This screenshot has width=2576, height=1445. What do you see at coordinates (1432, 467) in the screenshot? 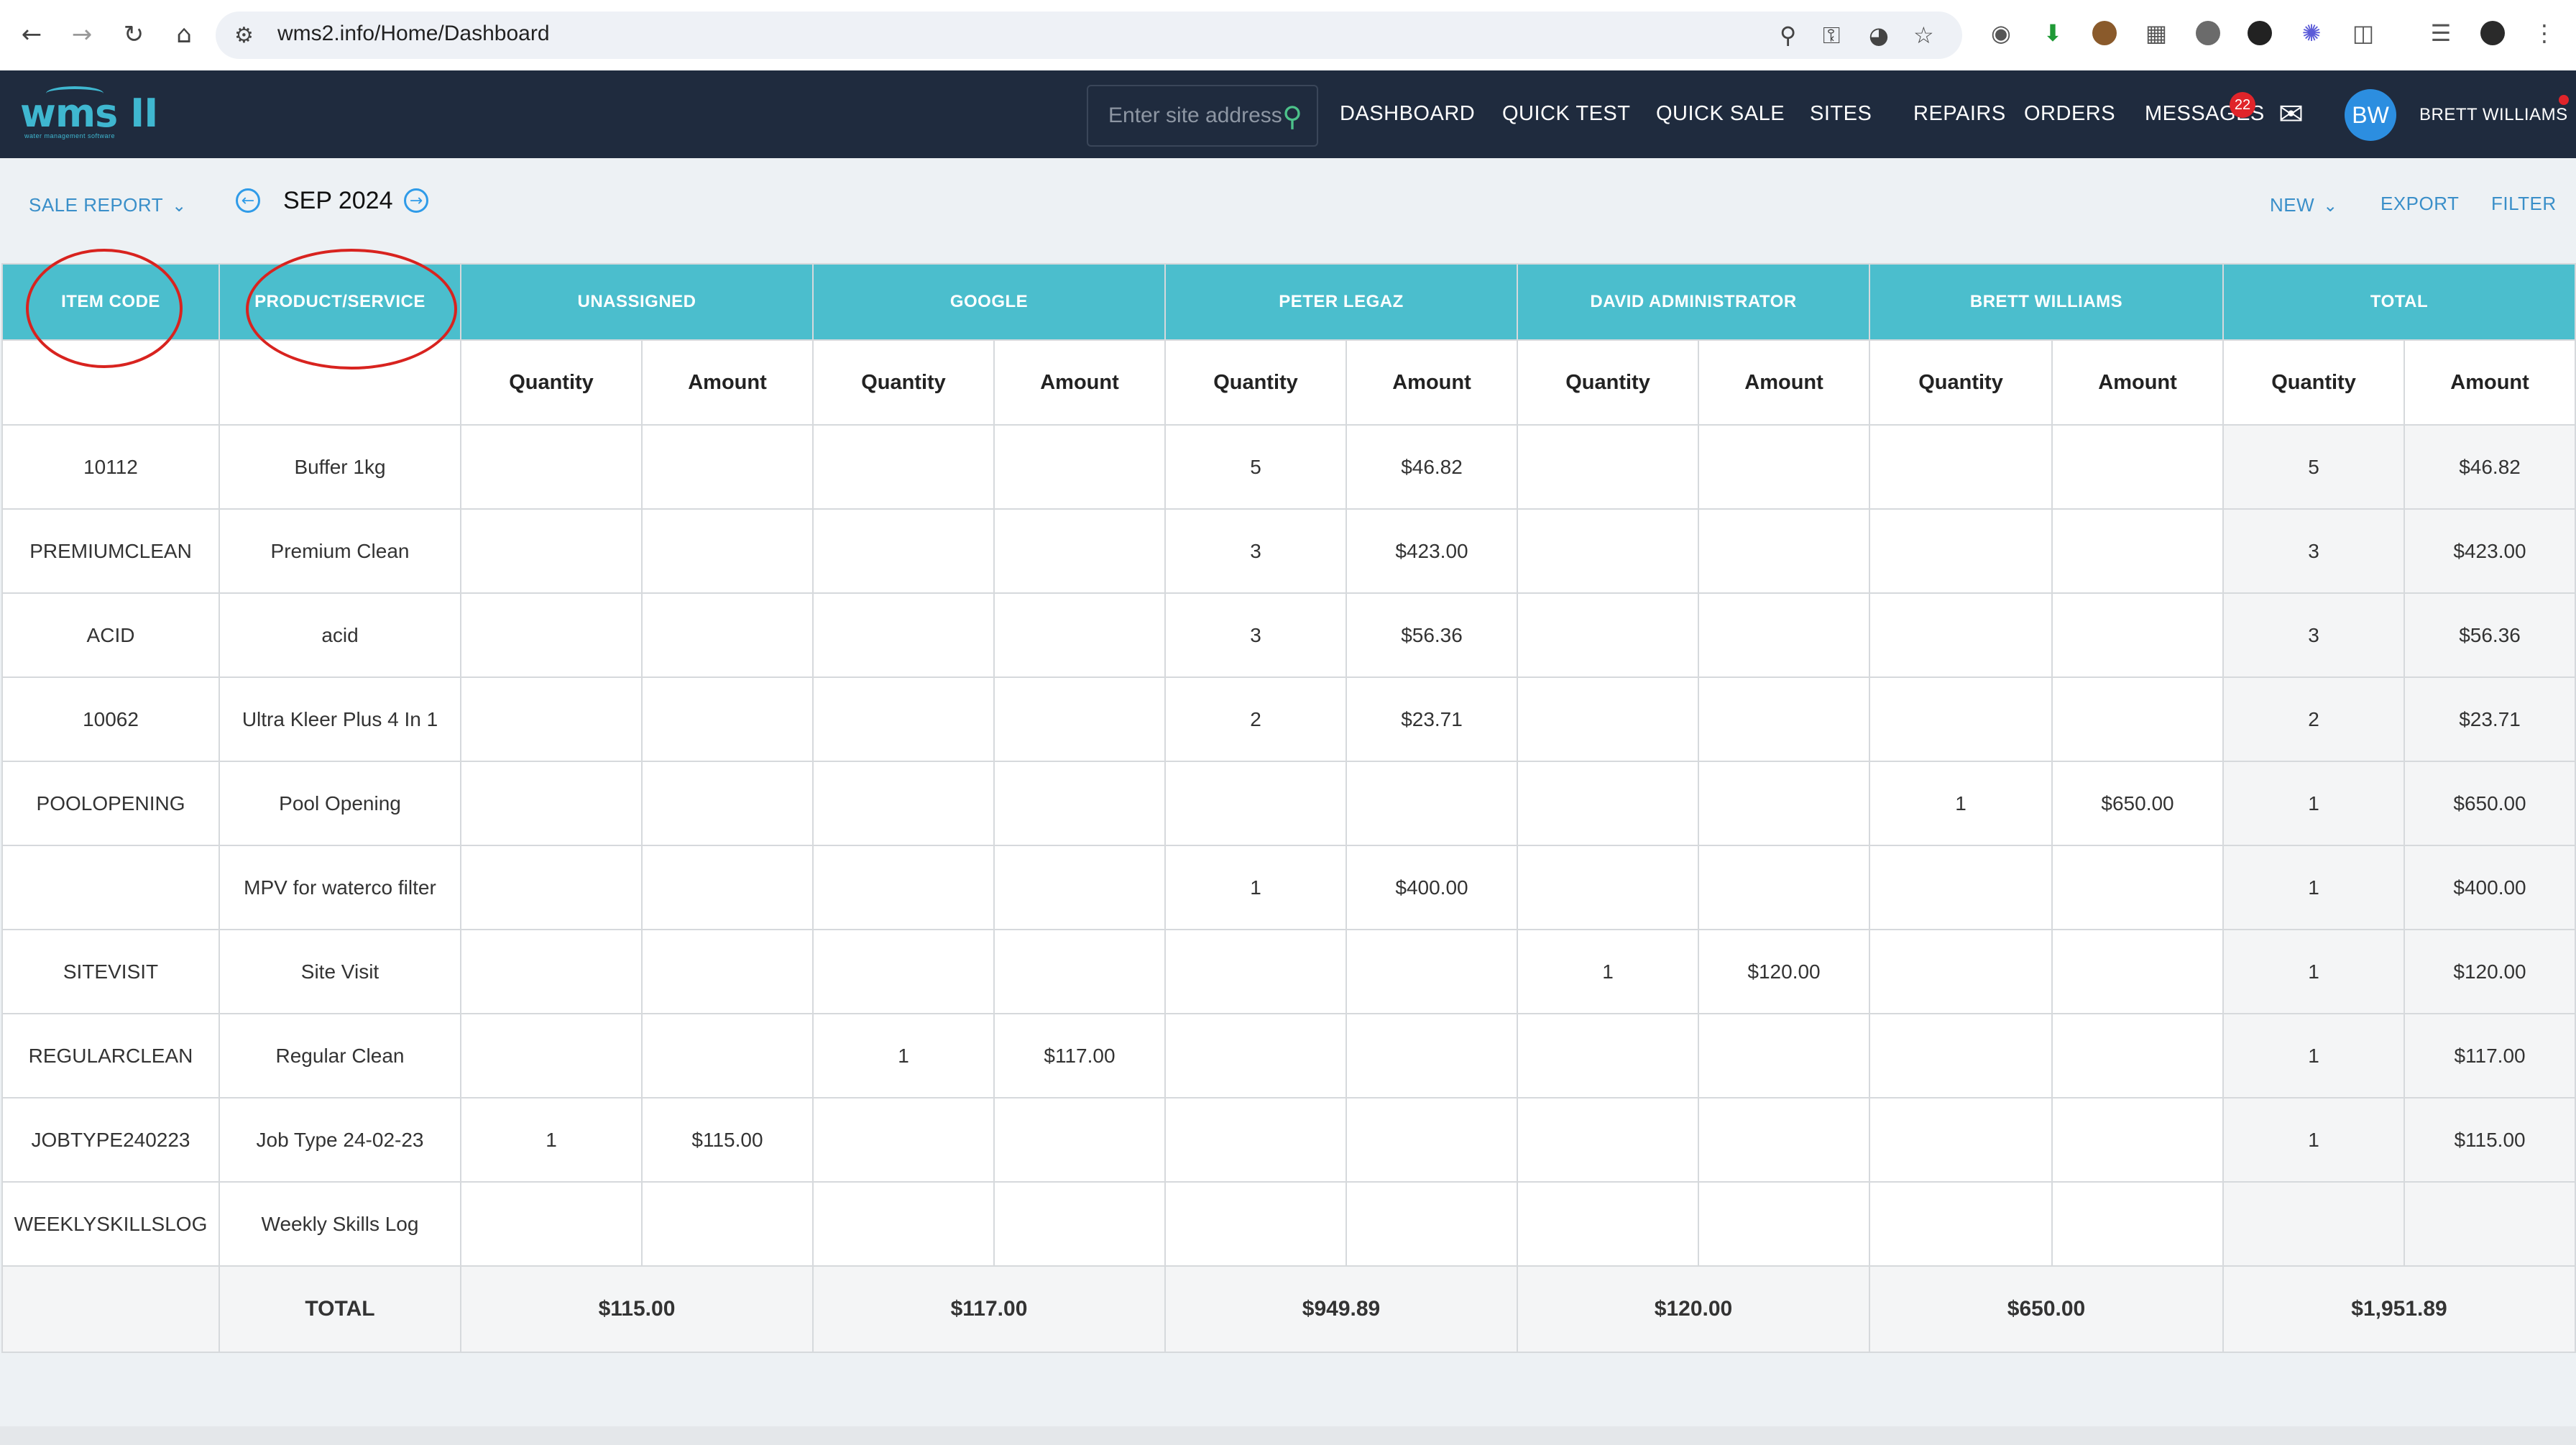
I see `cell-amount: $46.82` at bounding box center [1432, 467].